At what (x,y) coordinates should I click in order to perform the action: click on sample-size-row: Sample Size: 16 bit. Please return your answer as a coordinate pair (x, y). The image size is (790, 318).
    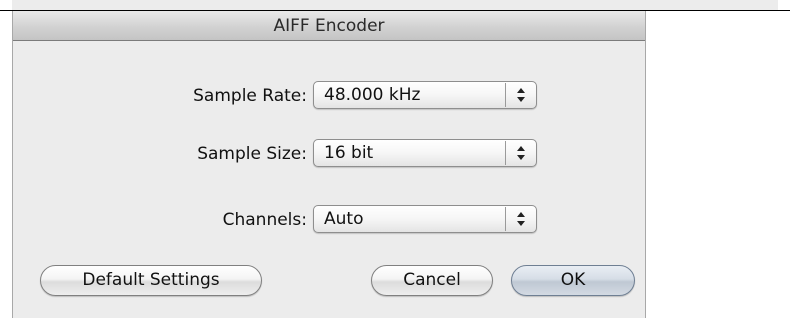
    Looking at the image, I should click on (329, 154).